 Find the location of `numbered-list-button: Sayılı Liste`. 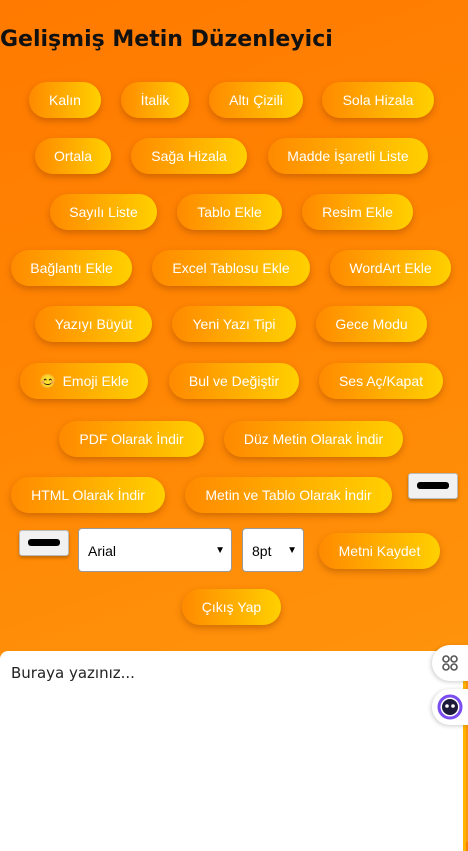

numbered-list-button: Sayılı Liste is located at coordinates (103, 212).